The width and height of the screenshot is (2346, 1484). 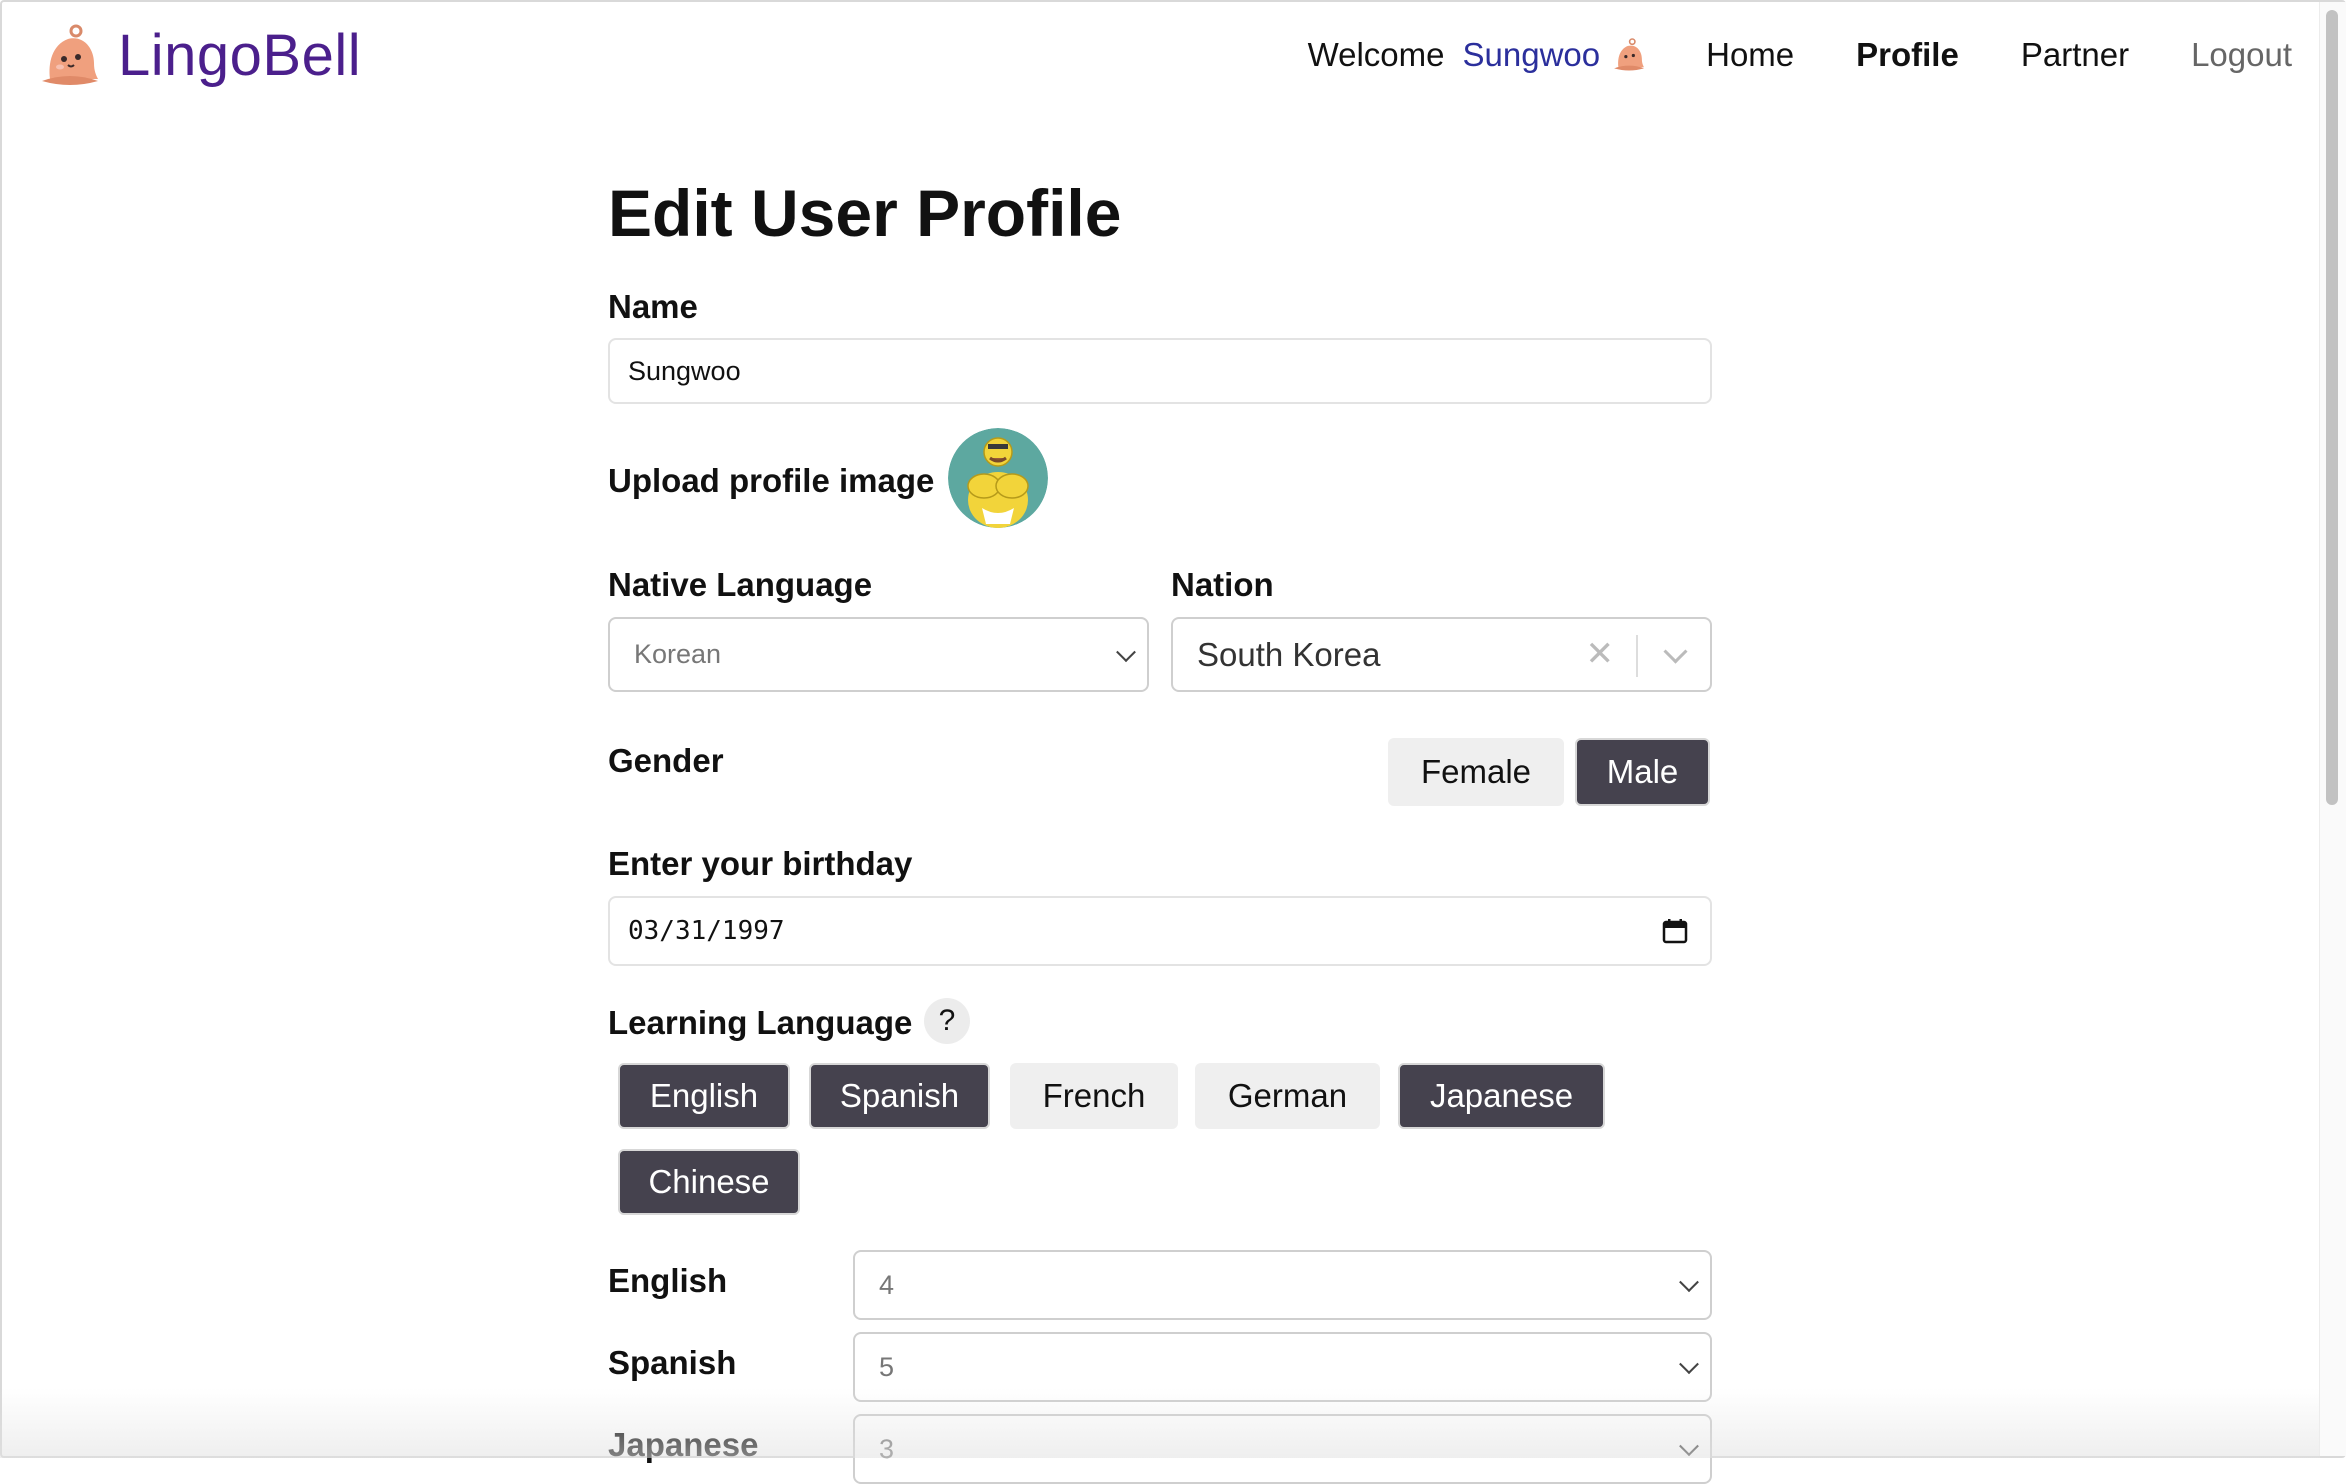 What do you see at coordinates (1476, 772) in the screenshot?
I see `gender-female-button: Female` at bounding box center [1476, 772].